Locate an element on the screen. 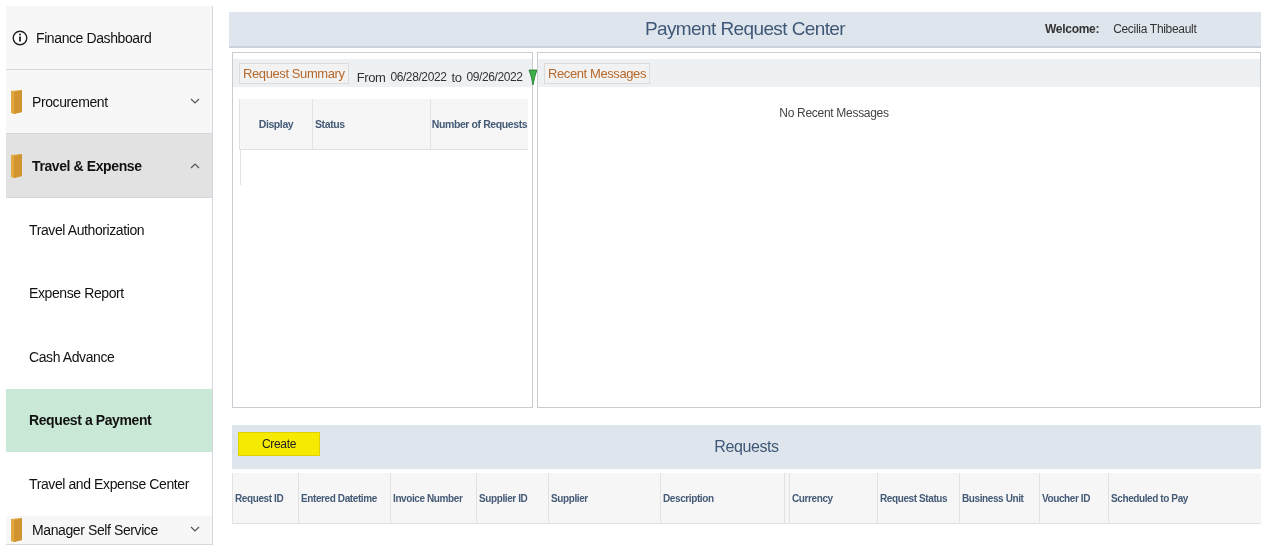  panel-title: Recent Messages is located at coordinates (597, 73).